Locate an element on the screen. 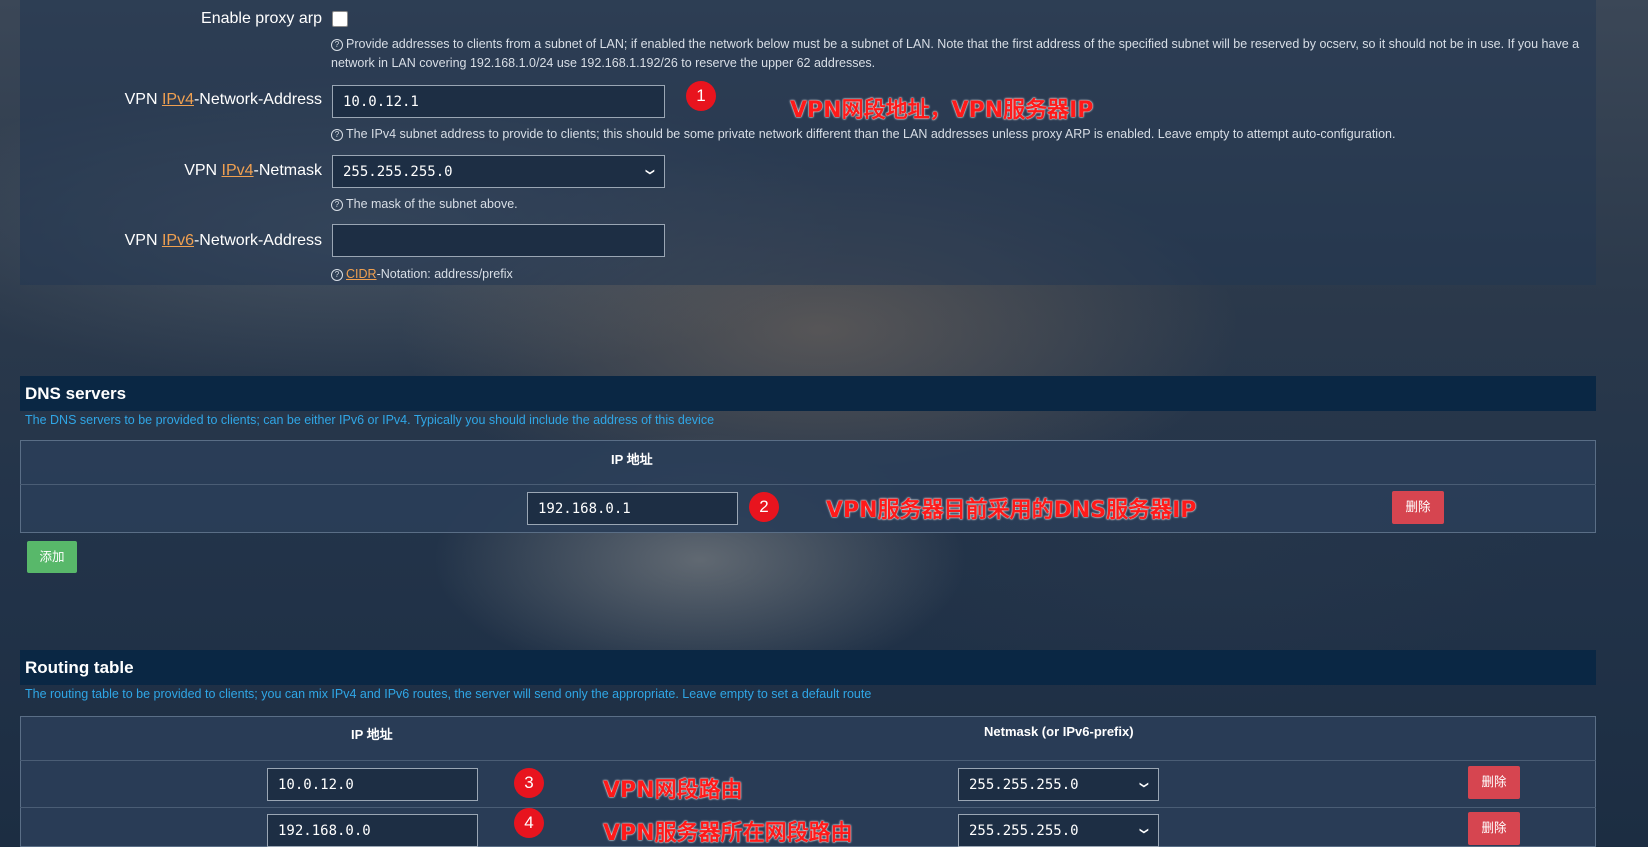 The width and height of the screenshot is (1648, 847). route-ip-value: 10.0.12.0 is located at coordinates (316, 784).